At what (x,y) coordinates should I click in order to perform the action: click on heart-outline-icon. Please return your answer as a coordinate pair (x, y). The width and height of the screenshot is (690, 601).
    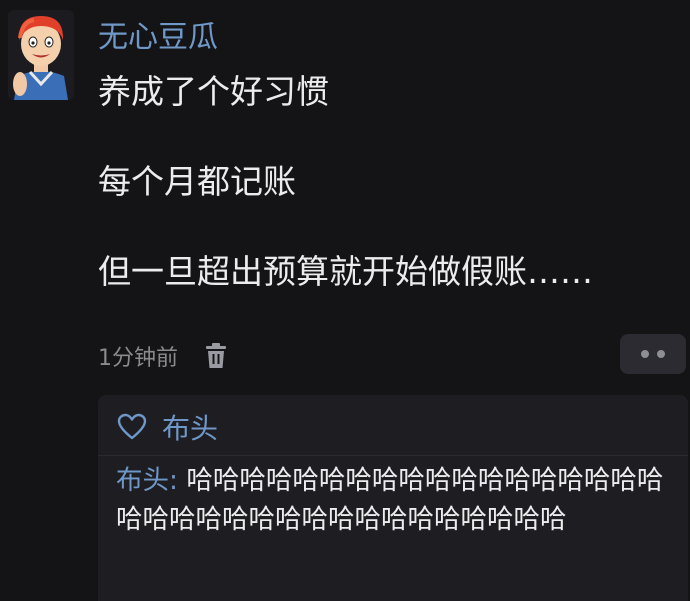
    Looking at the image, I should click on (132, 427).